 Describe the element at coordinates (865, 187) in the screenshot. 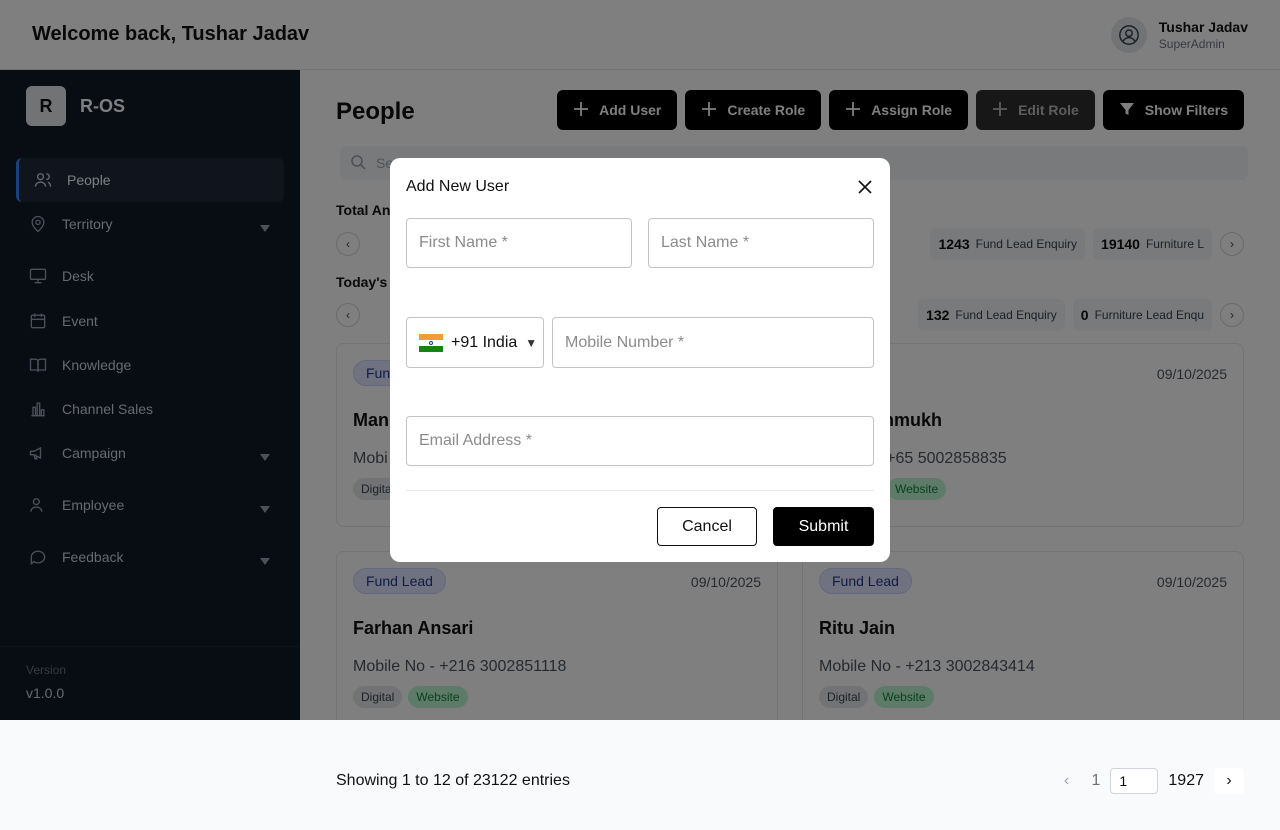

I see `close-icon` at that location.